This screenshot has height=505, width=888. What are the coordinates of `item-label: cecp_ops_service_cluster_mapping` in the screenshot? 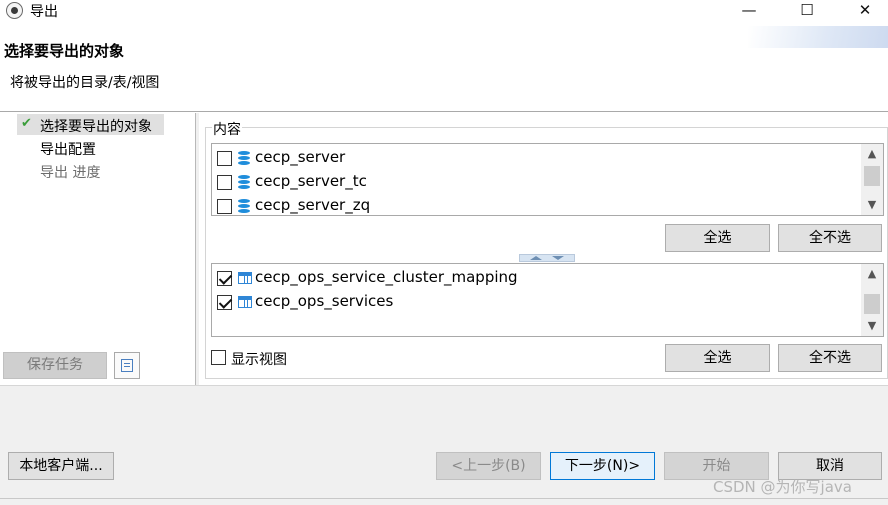 It's located at (386, 277).